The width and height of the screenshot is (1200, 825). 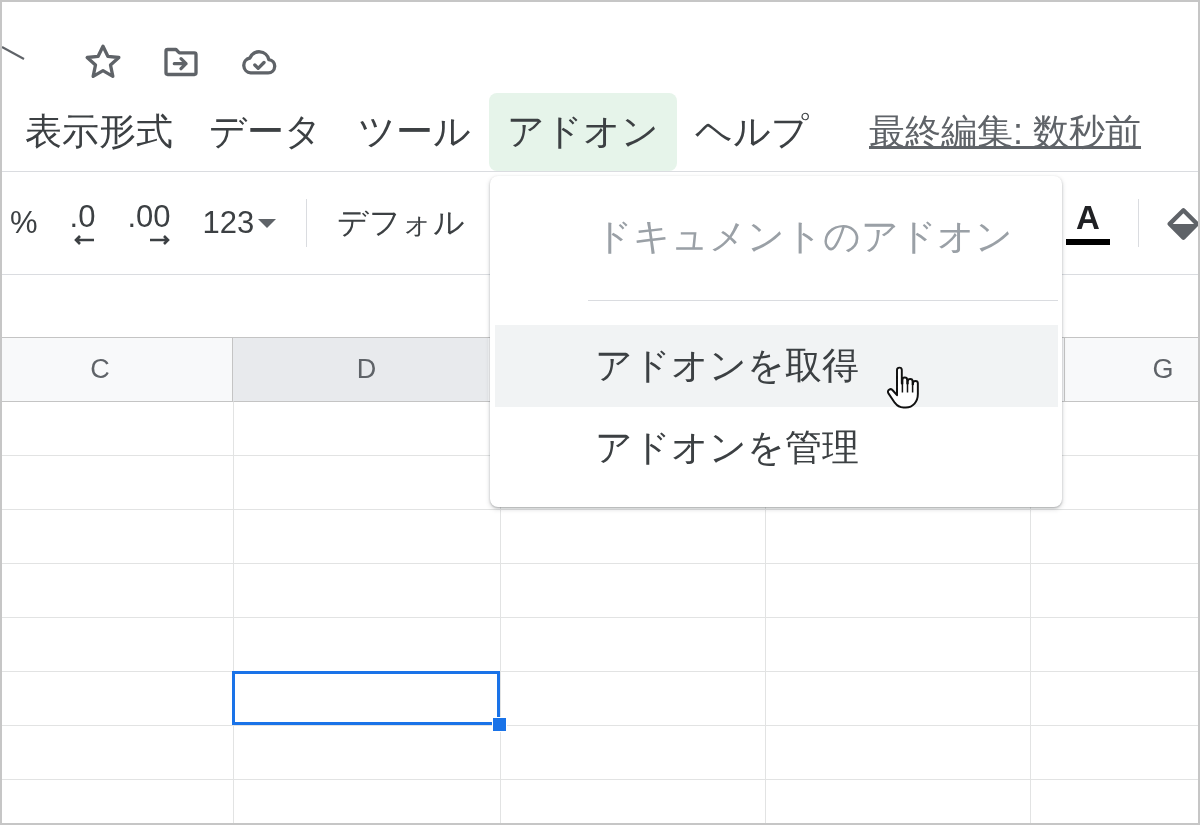 I want to click on format-dropdown: 123, so click(x=239, y=223).